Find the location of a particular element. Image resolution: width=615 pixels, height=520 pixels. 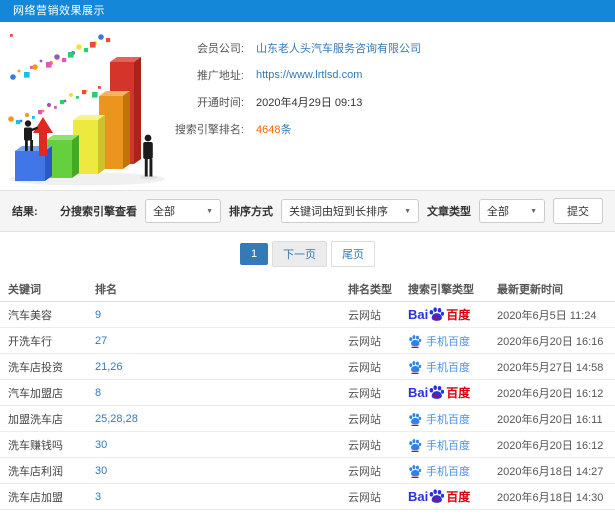

table-row: 洗车赚钱吗 30 云网站 手机百度 2020年6月20日 16:12 is located at coordinates (307, 445).